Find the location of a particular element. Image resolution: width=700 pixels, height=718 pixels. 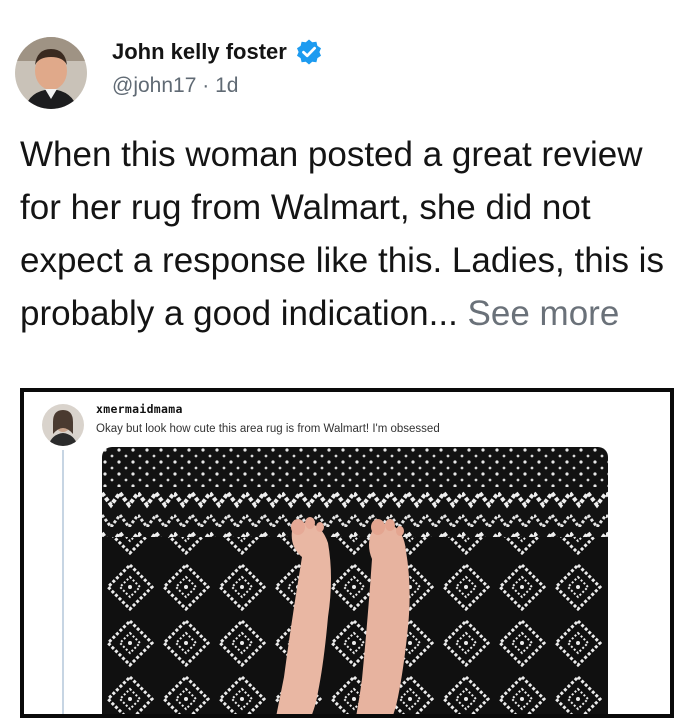

post-time: 1d is located at coordinates (226, 85).